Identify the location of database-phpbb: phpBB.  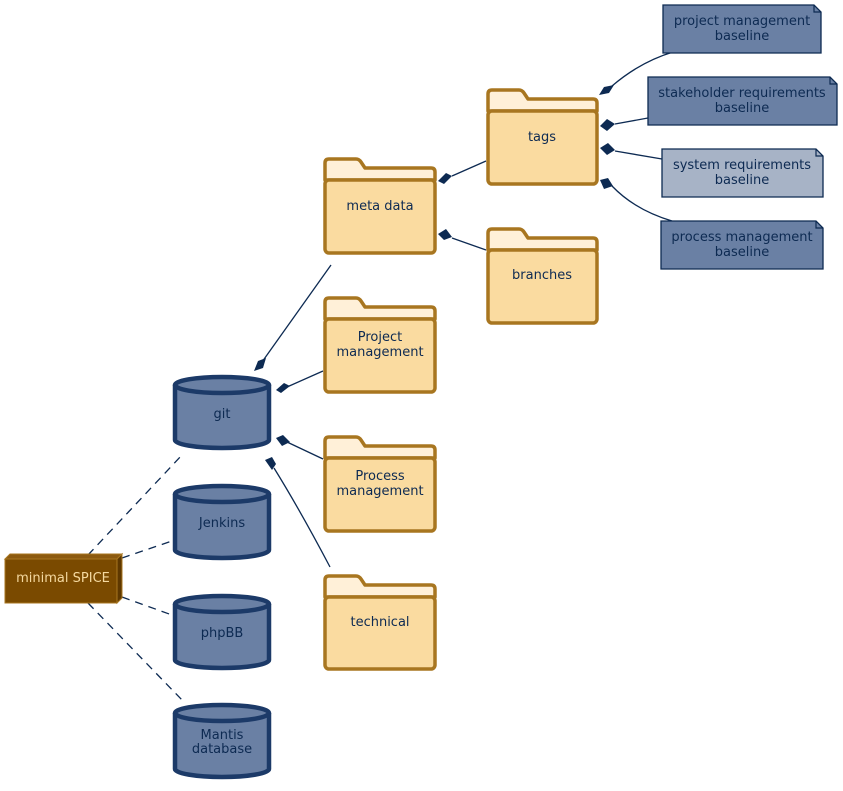
(222, 632).